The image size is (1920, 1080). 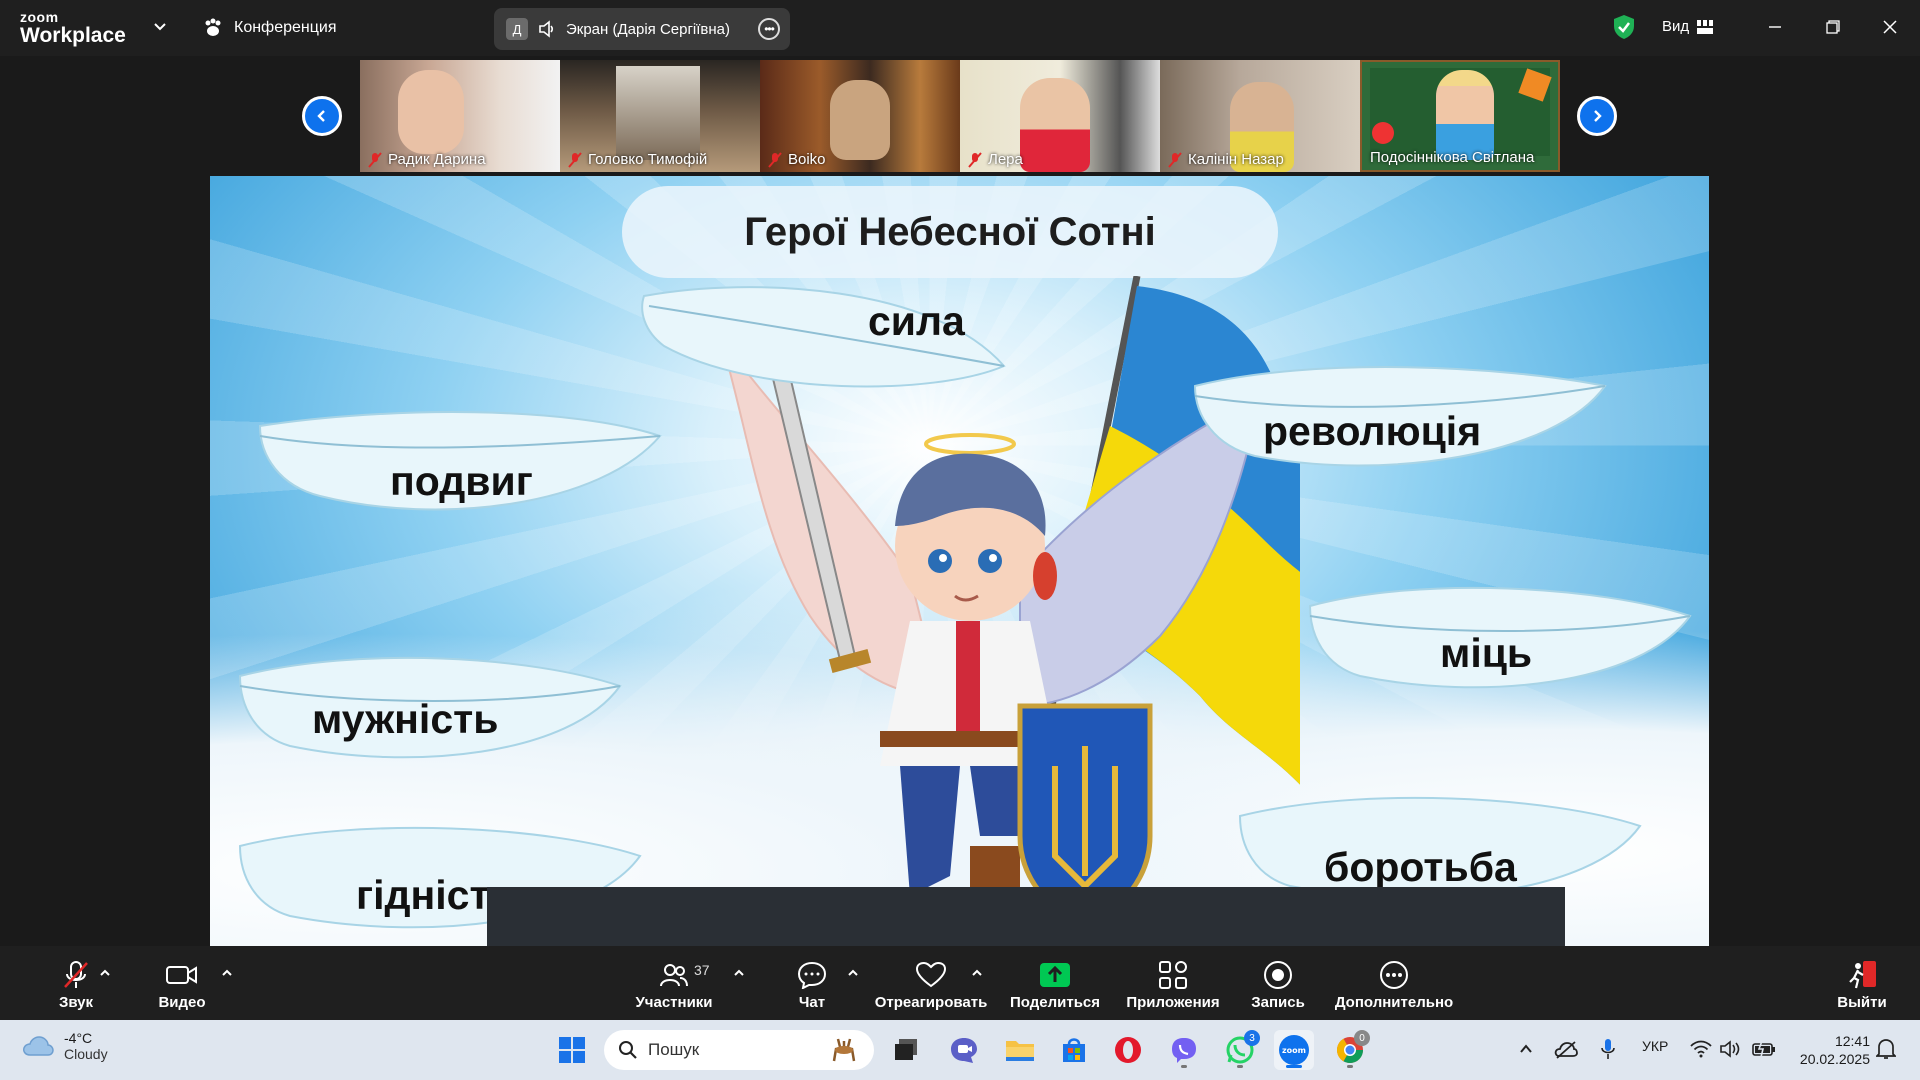 What do you see at coordinates (1350, 1050) in the screenshot?
I see `chrome-app: 0` at bounding box center [1350, 1050].